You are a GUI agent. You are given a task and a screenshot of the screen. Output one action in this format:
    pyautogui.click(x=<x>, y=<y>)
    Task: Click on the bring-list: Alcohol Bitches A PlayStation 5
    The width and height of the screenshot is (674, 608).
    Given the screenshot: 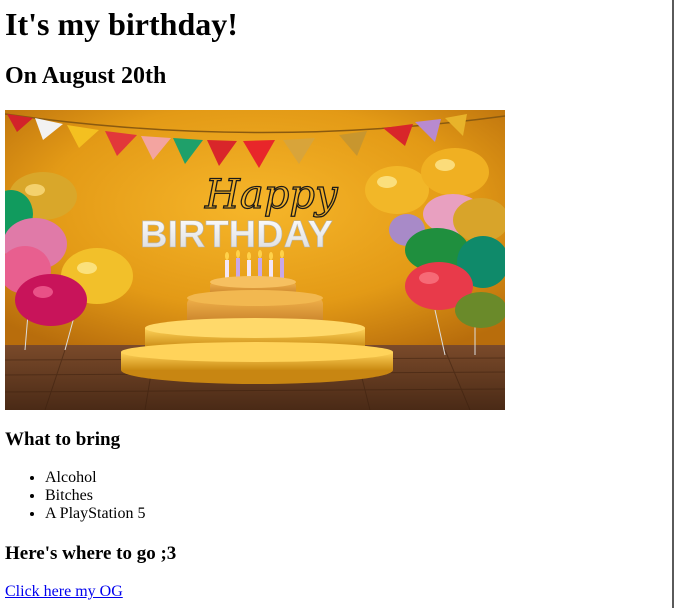 What is the action you would take?
    pyautogui.click(x=75, y=496)
    